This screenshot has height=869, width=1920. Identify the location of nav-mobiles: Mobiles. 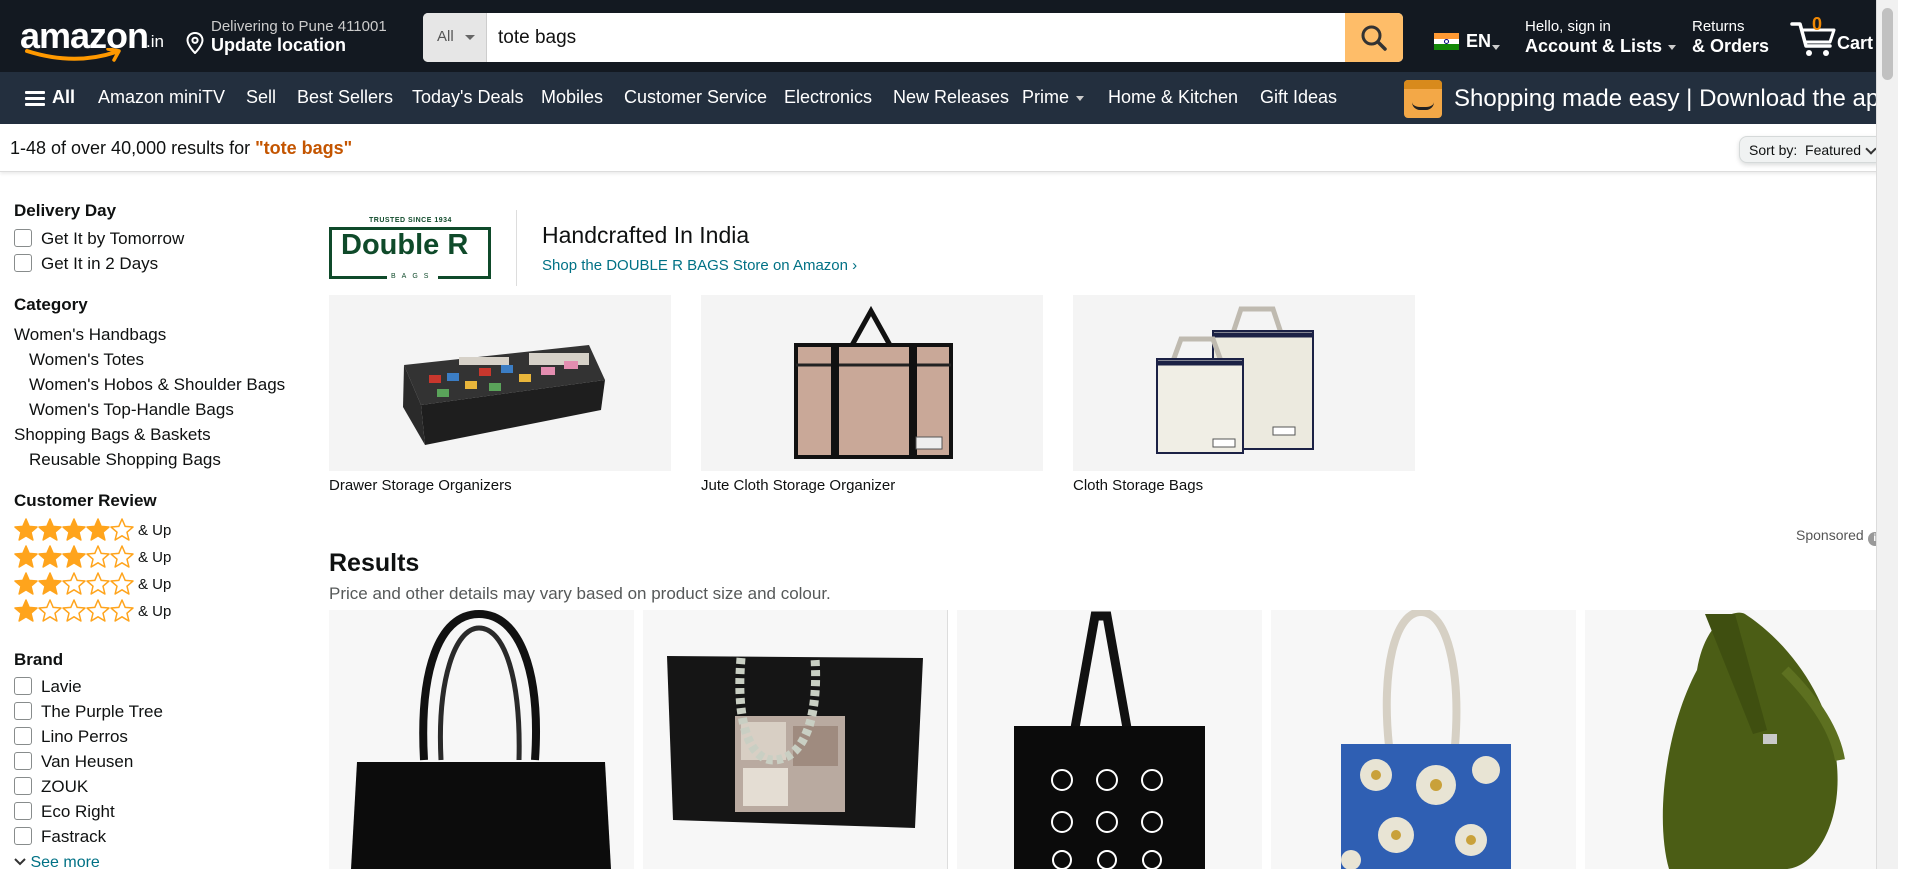
(572, 97).